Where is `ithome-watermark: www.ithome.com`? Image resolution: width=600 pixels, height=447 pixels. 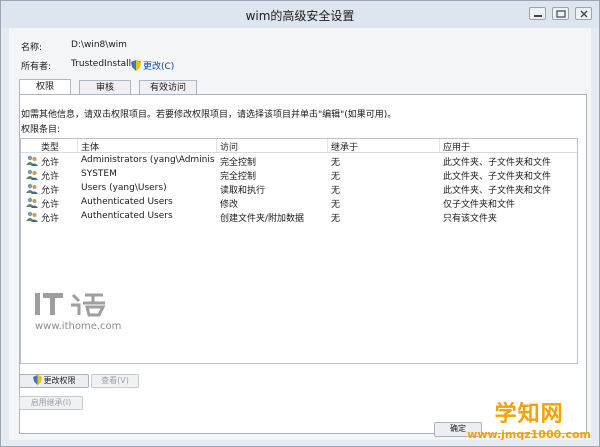 ithome-watermark: www.ithome.com is located at coordinates (78, 310).